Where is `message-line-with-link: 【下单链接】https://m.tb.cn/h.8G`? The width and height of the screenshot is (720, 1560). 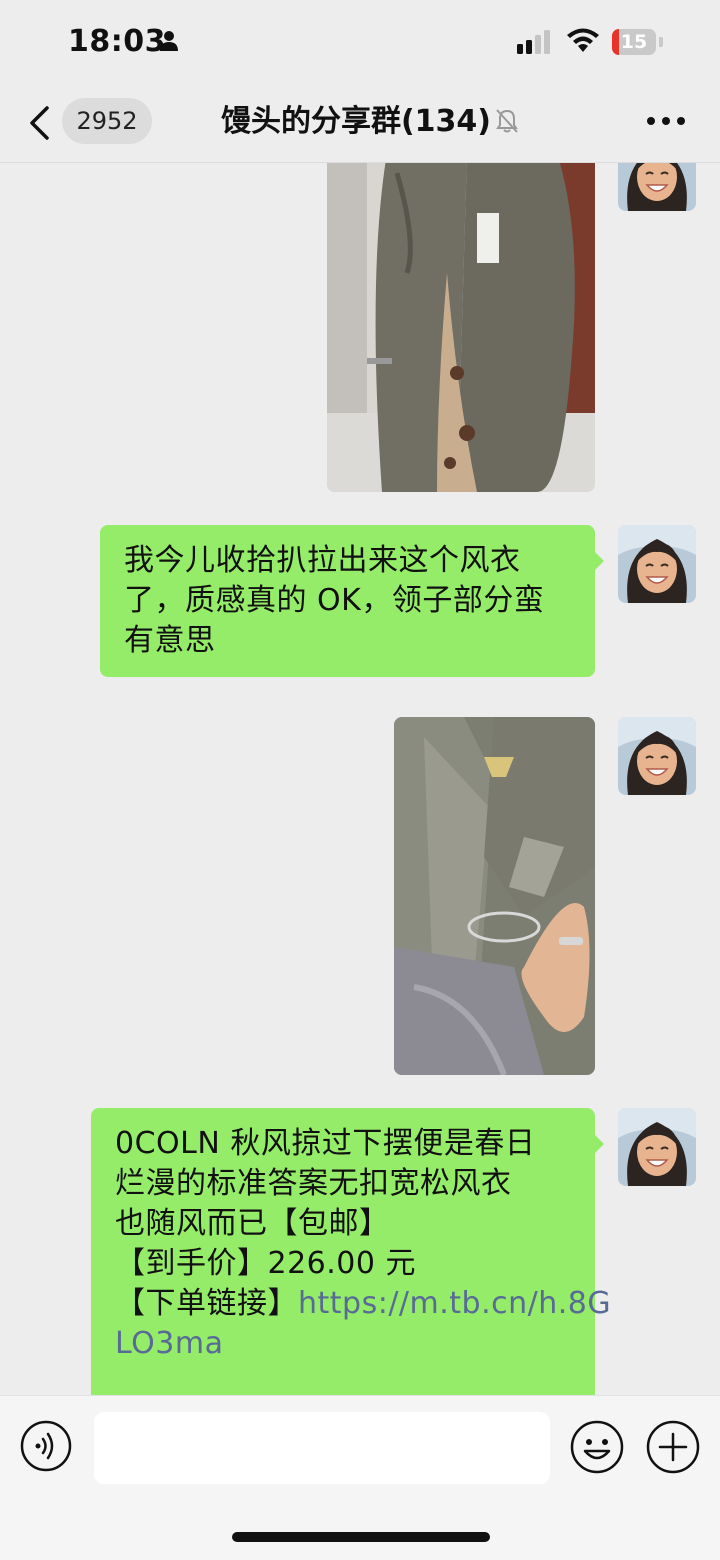 message-line-with-link: 【下单链接】https://m.tb.cn/h.8G is located at coordinates (363, 1304).